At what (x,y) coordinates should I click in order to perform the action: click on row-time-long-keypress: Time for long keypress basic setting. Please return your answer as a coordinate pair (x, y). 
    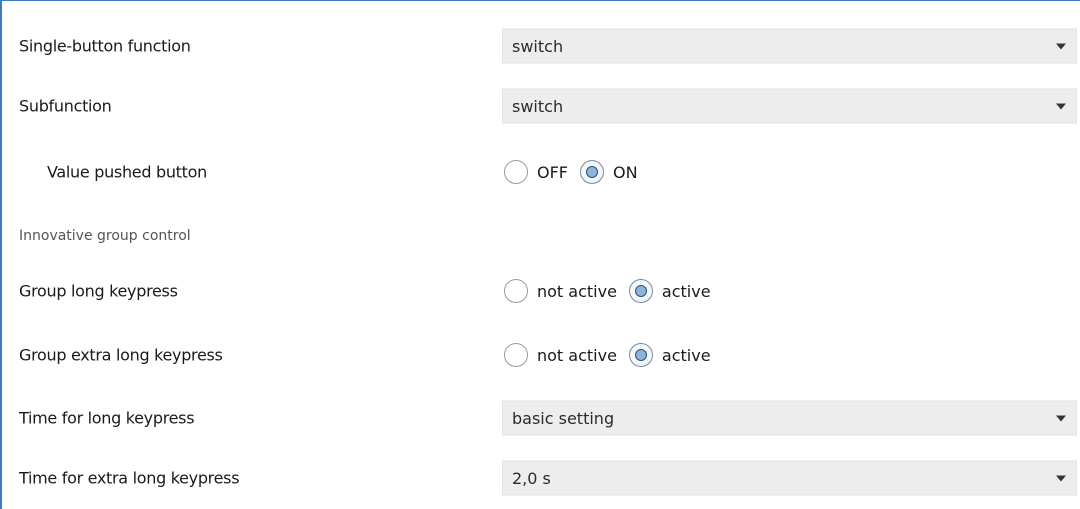
    Looking at the image, I should click on (541, 418).